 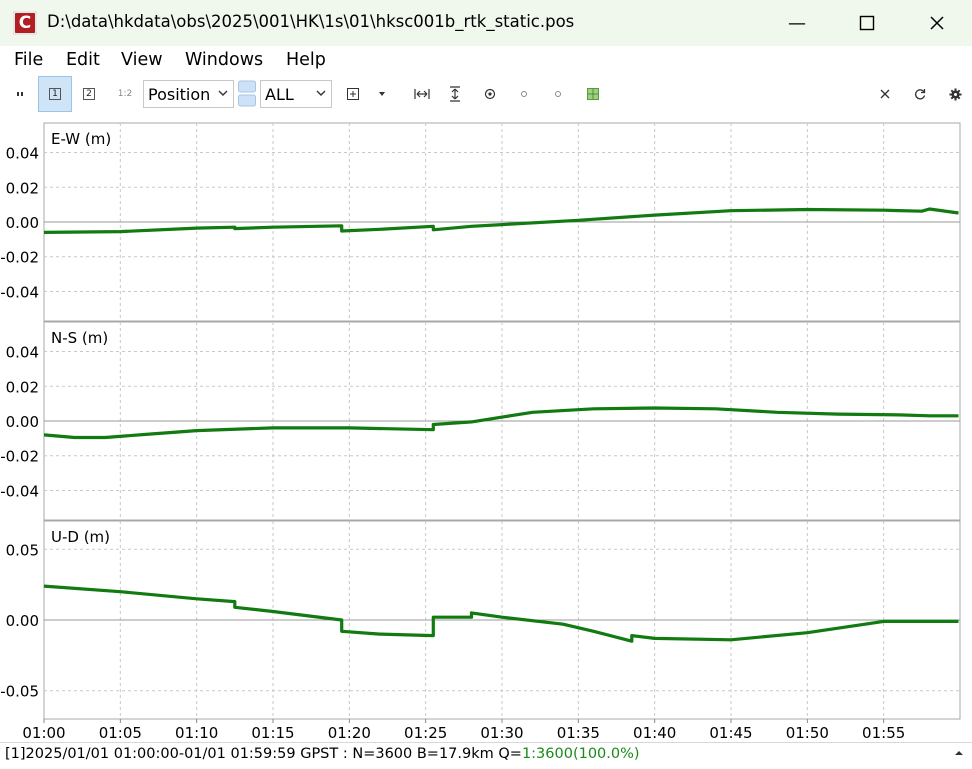 I want to click on panel-title: N-S (m), so click(x=79, y=338).